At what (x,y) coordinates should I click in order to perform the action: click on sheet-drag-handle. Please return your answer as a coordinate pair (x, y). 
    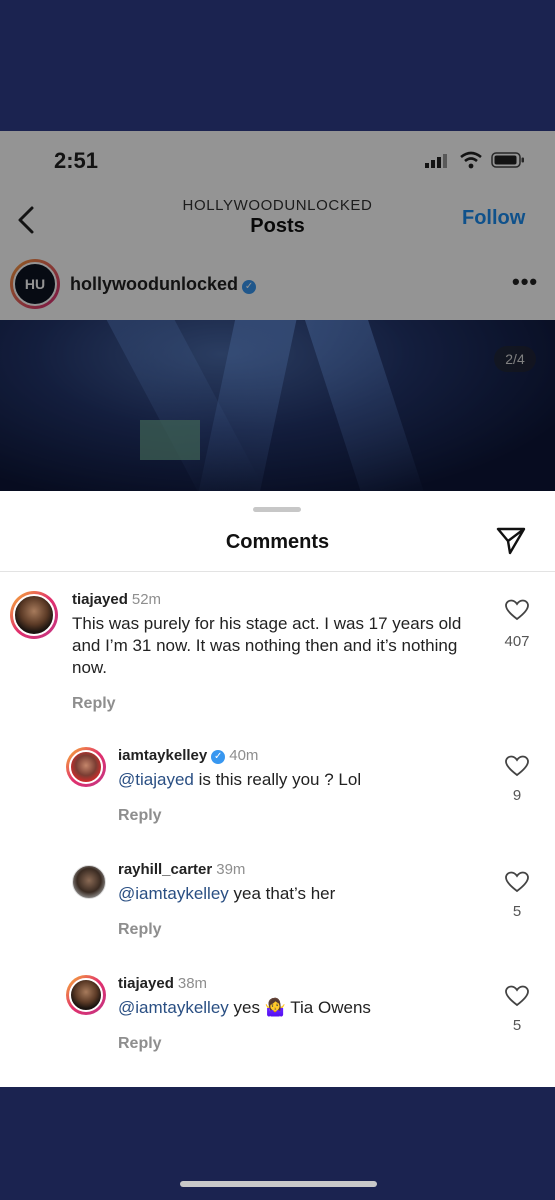
    Looking at the image, I should click on (277, 509).